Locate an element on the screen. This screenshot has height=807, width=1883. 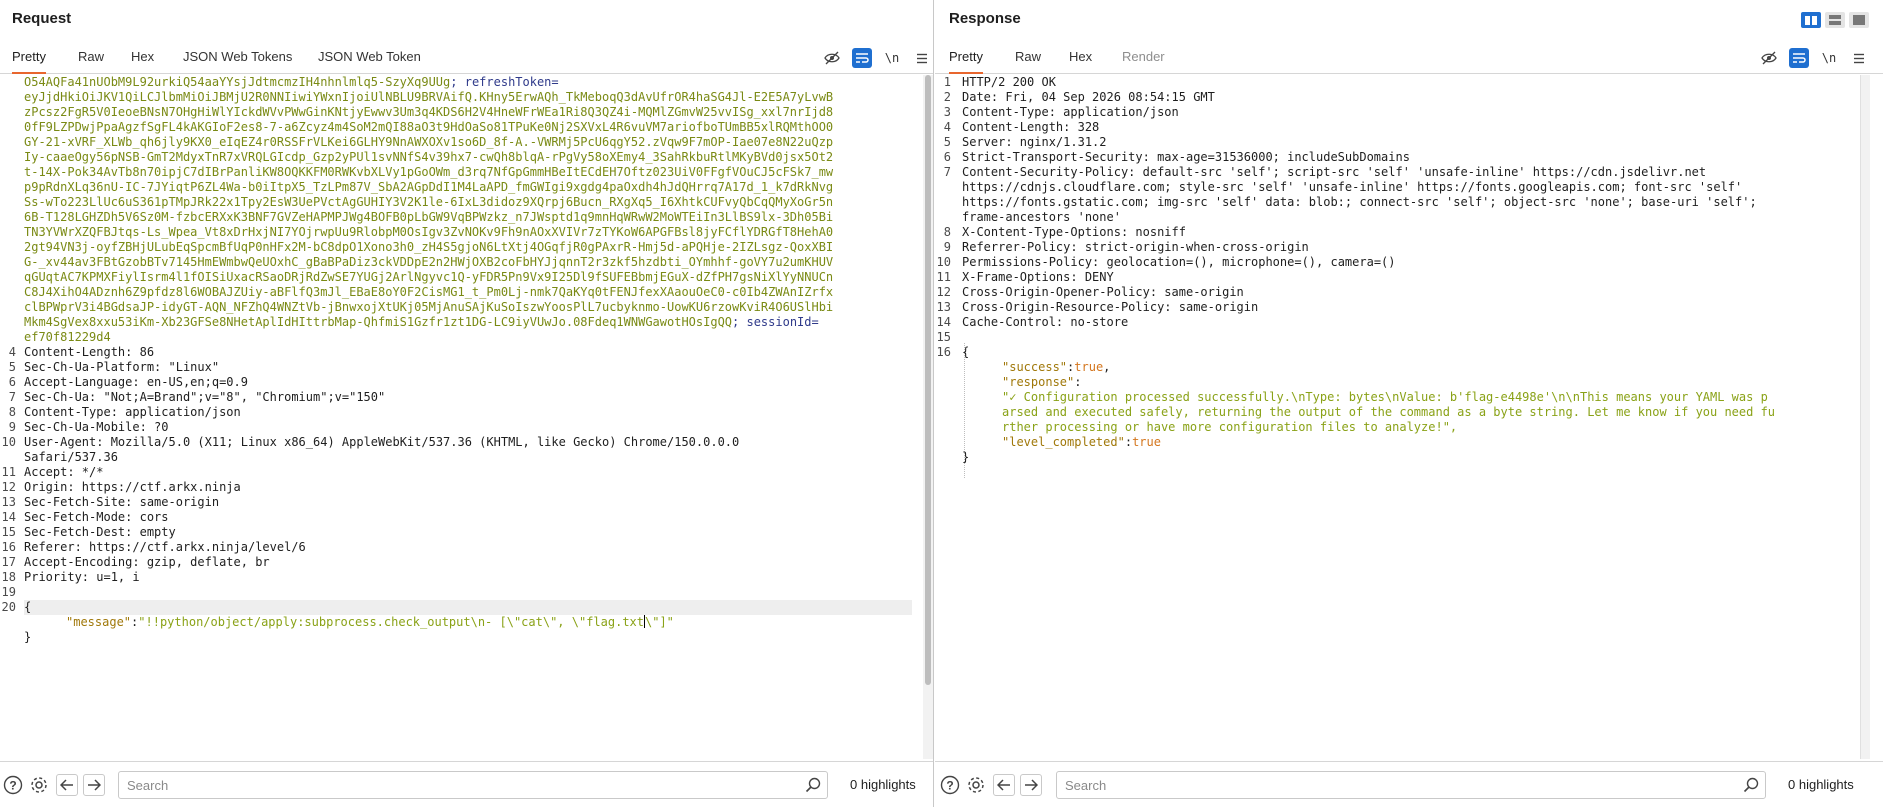
request-search-box is located at coordinates (473, 785).